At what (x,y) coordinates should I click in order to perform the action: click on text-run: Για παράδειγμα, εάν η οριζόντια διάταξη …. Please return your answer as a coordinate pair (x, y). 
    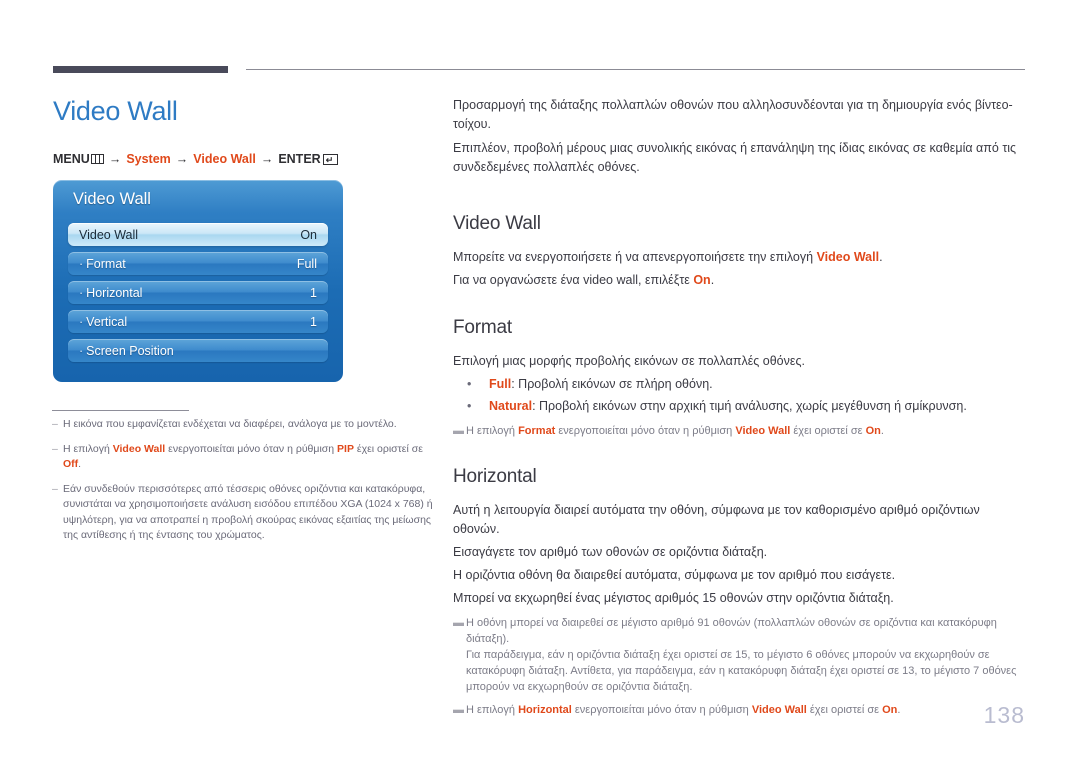
    Looking at the image, I should click on (741, 671).